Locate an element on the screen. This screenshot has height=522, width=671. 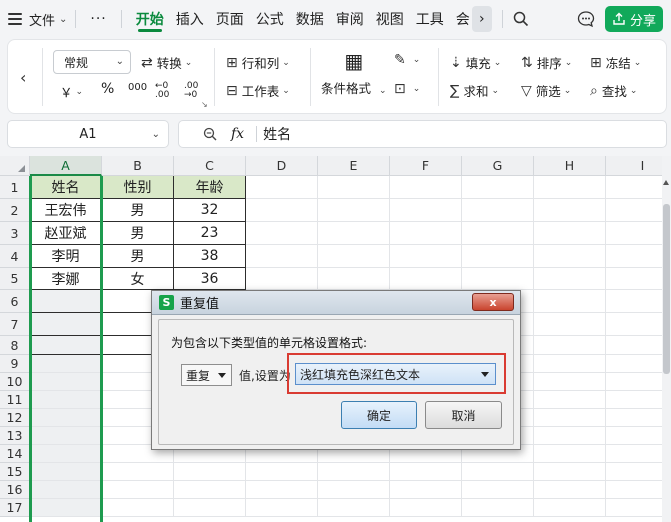
cell-f3 is located at coordinates (426, 233).